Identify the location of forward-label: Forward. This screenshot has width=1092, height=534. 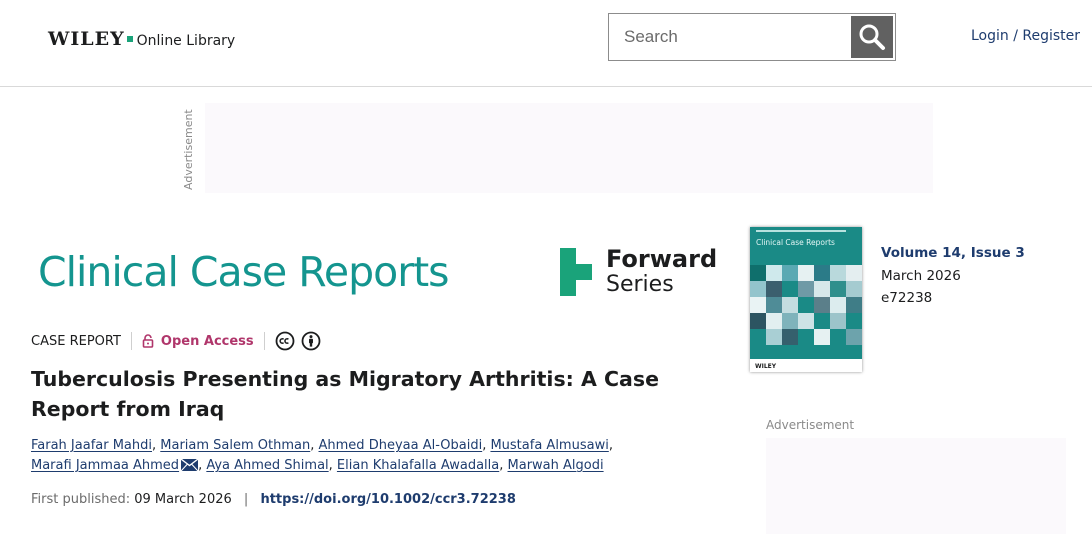
(662, 259).